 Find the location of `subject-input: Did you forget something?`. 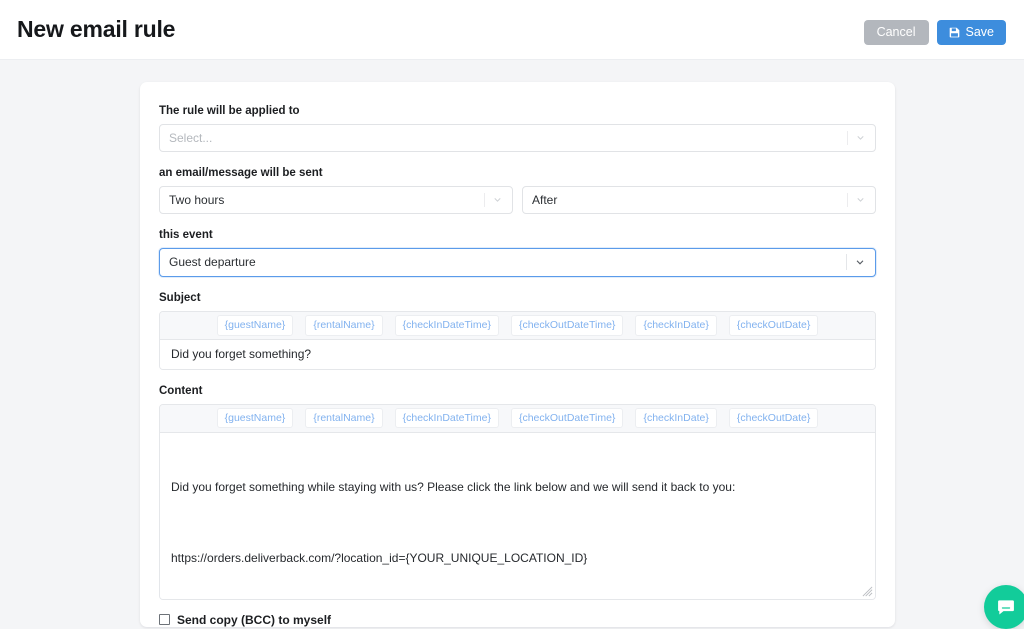

subject-input: Did you forget something? is located at coordinates (517, 354).